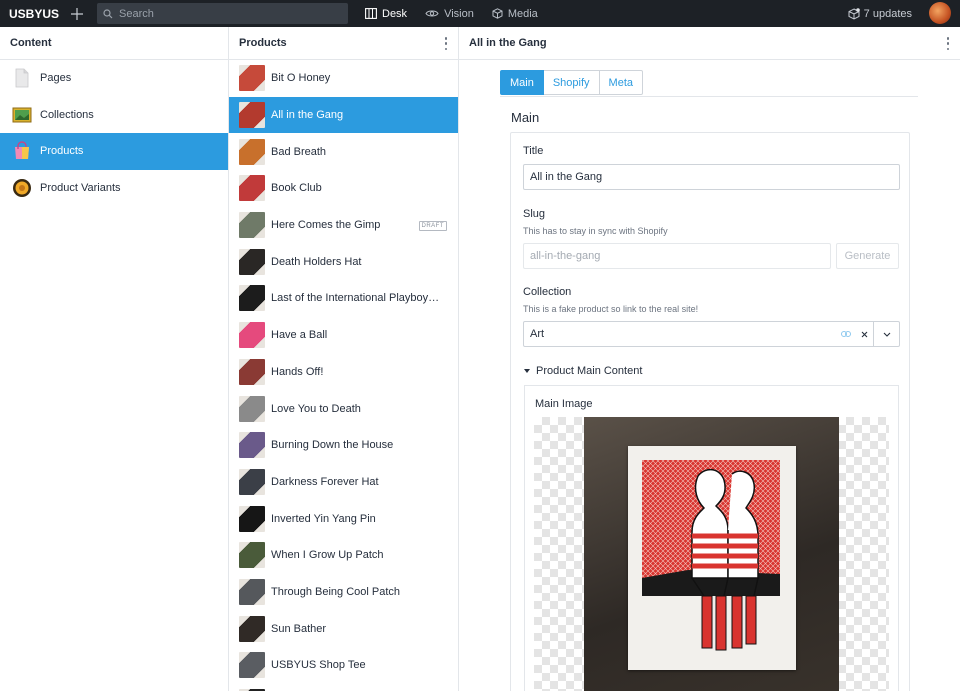  I want to click on main-image-photo, so click(711, 554).